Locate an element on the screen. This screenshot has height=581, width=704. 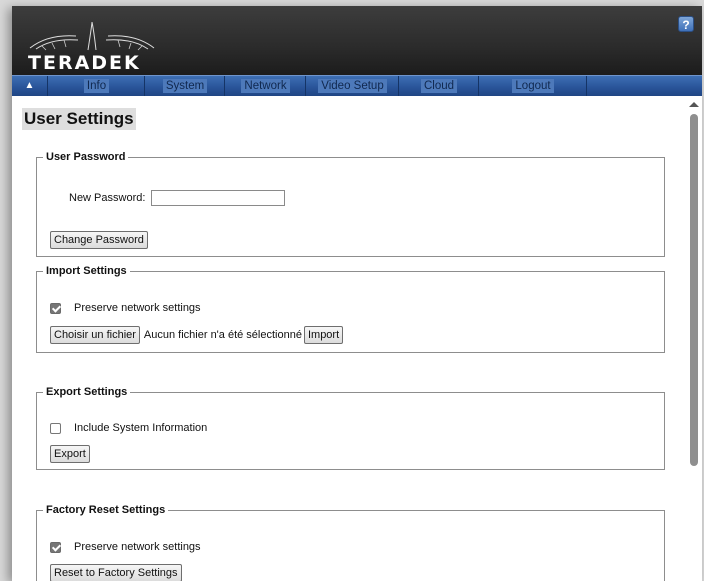
reset-preserve-checkbox is located at coordinates (55, 547).